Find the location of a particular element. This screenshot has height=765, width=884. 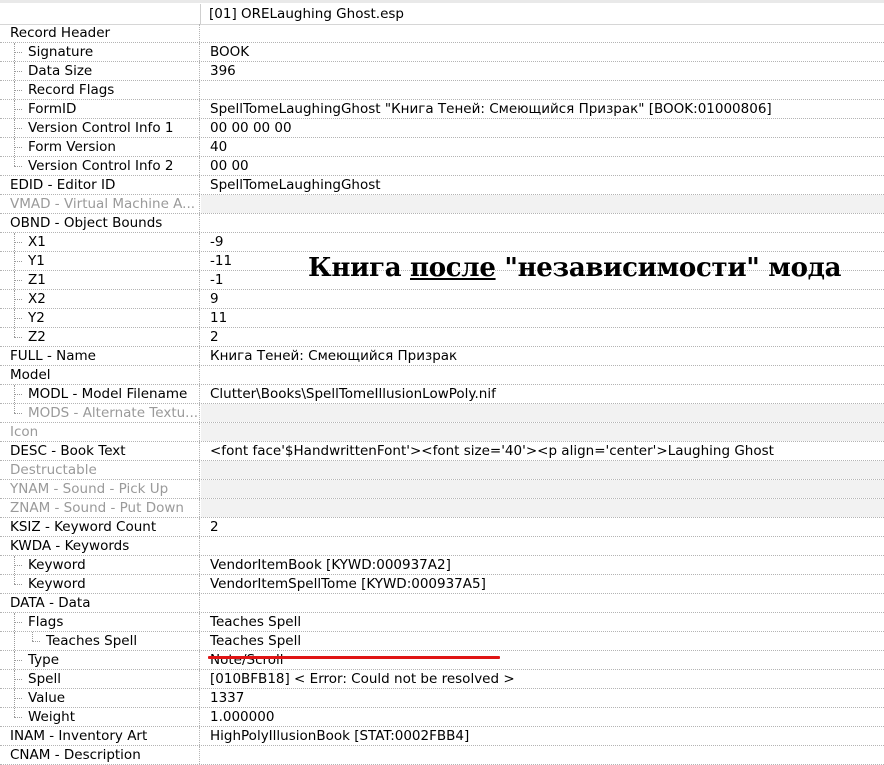

field-name-cell: Record Flags is located at coordinates (100, 90).